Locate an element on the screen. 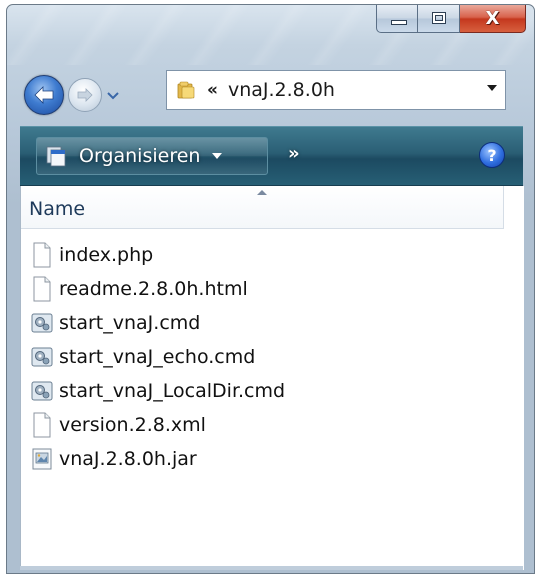 The height and width of the screenshot is (574, 535). help-icon: ? is located at coordinates (492, 155).